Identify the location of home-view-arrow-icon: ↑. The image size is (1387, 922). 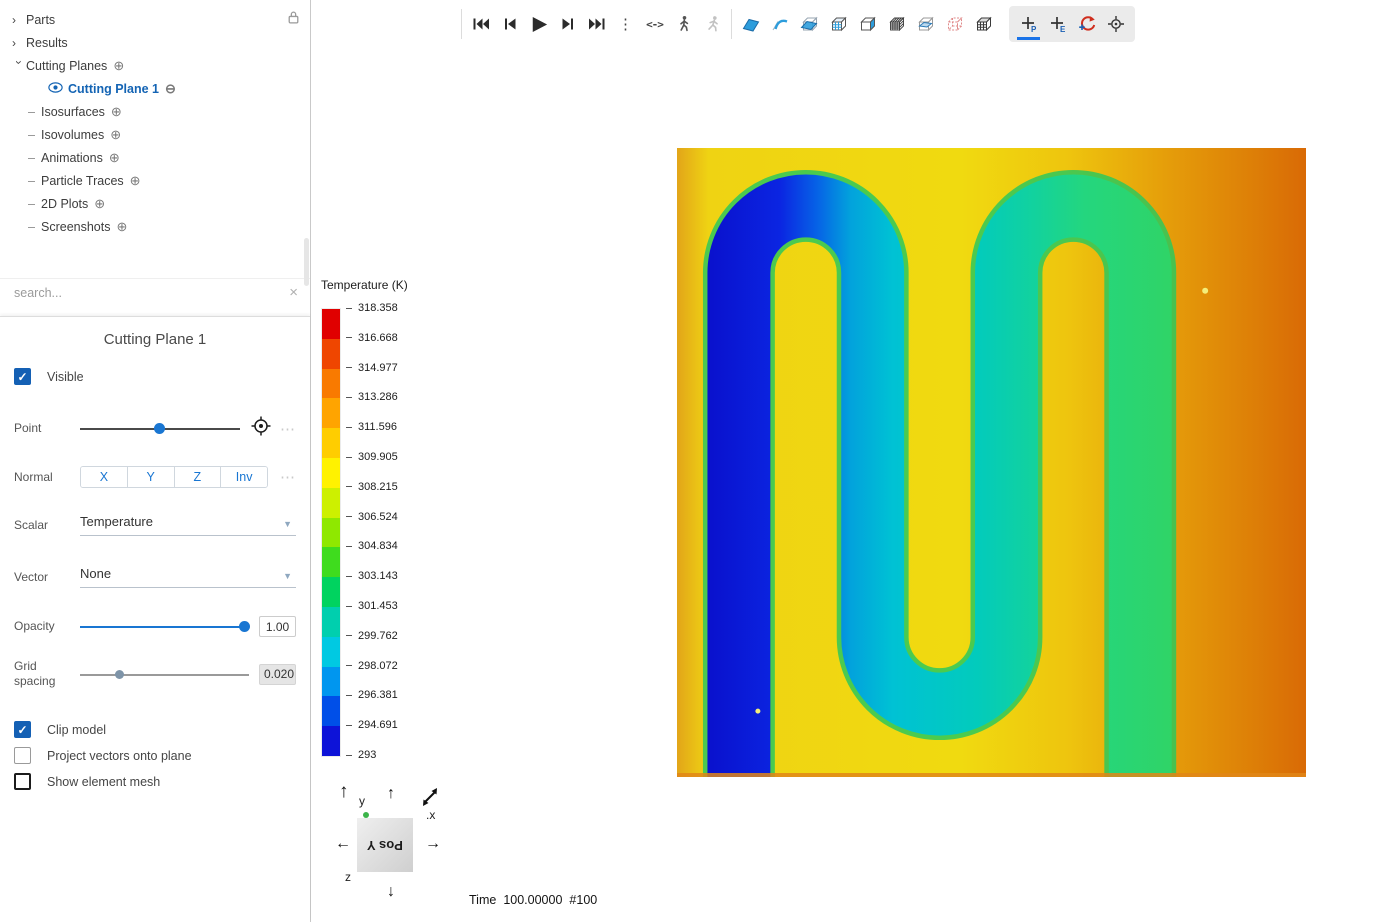
(344, 791).